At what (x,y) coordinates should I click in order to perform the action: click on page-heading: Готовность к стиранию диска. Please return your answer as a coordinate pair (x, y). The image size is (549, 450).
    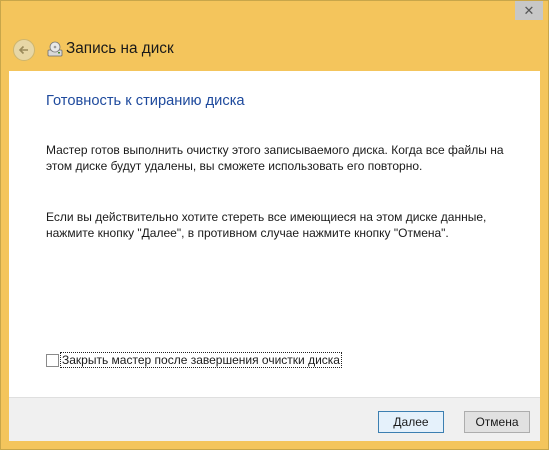
    Looking at the image, I should click on (145, 101).